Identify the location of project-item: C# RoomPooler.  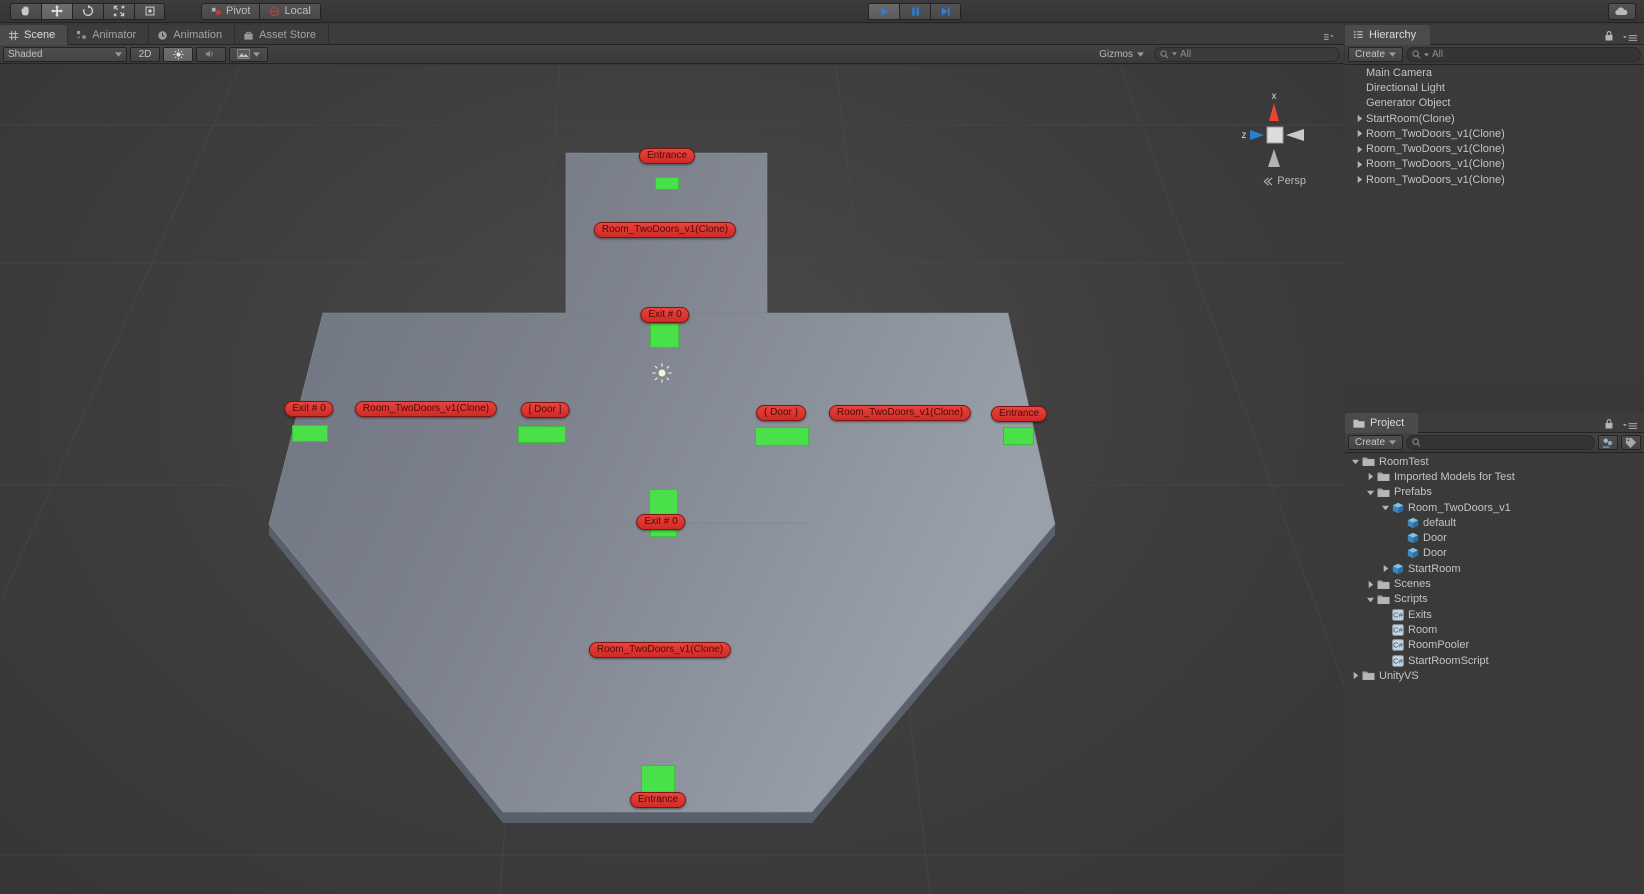
(1494, 645).